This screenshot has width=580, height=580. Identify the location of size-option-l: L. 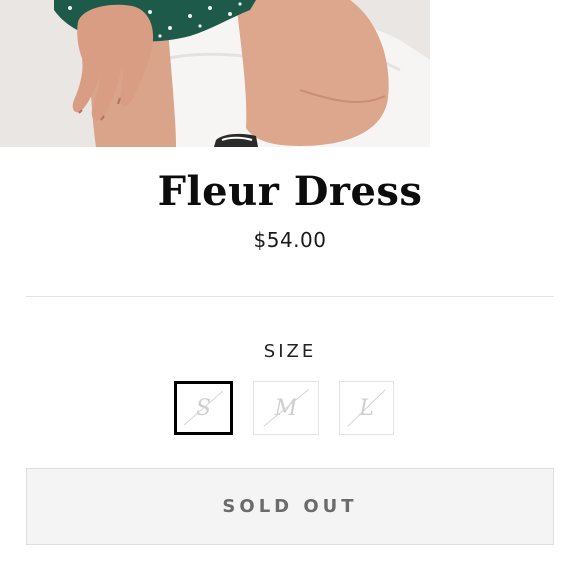
(366, 408).